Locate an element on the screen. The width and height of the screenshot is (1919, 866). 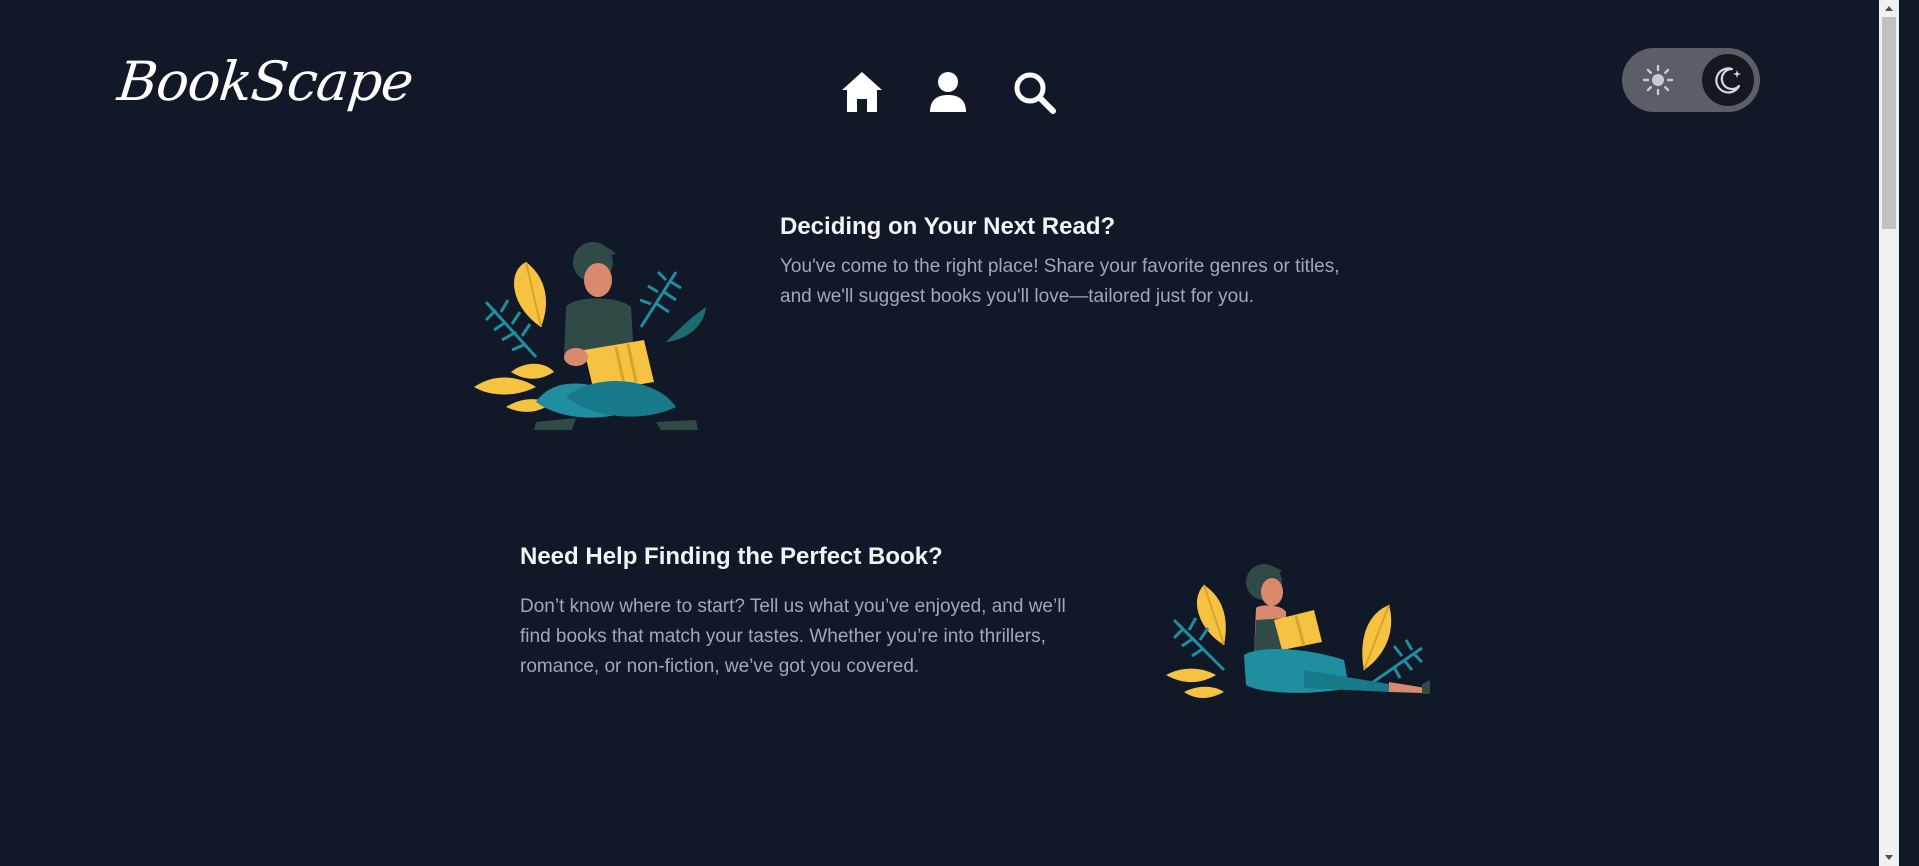
scroll-up-arrow-icon is located at coordinates (1889, 8).